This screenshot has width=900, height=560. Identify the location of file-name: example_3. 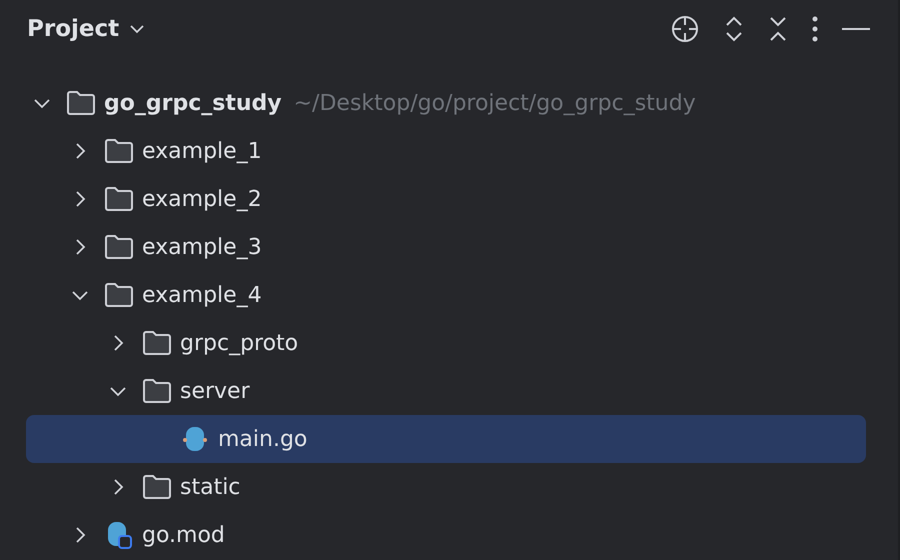
(202, 247).